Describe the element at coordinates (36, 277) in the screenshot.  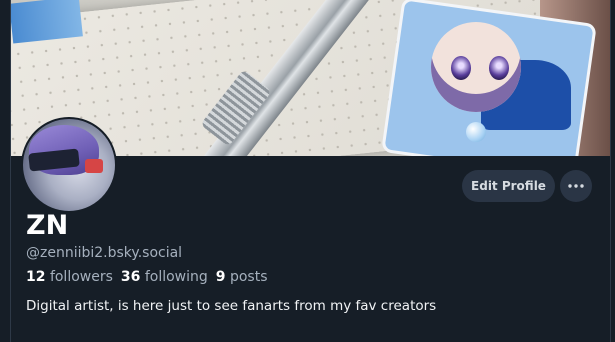
I see `followers-count: 12` at that location.